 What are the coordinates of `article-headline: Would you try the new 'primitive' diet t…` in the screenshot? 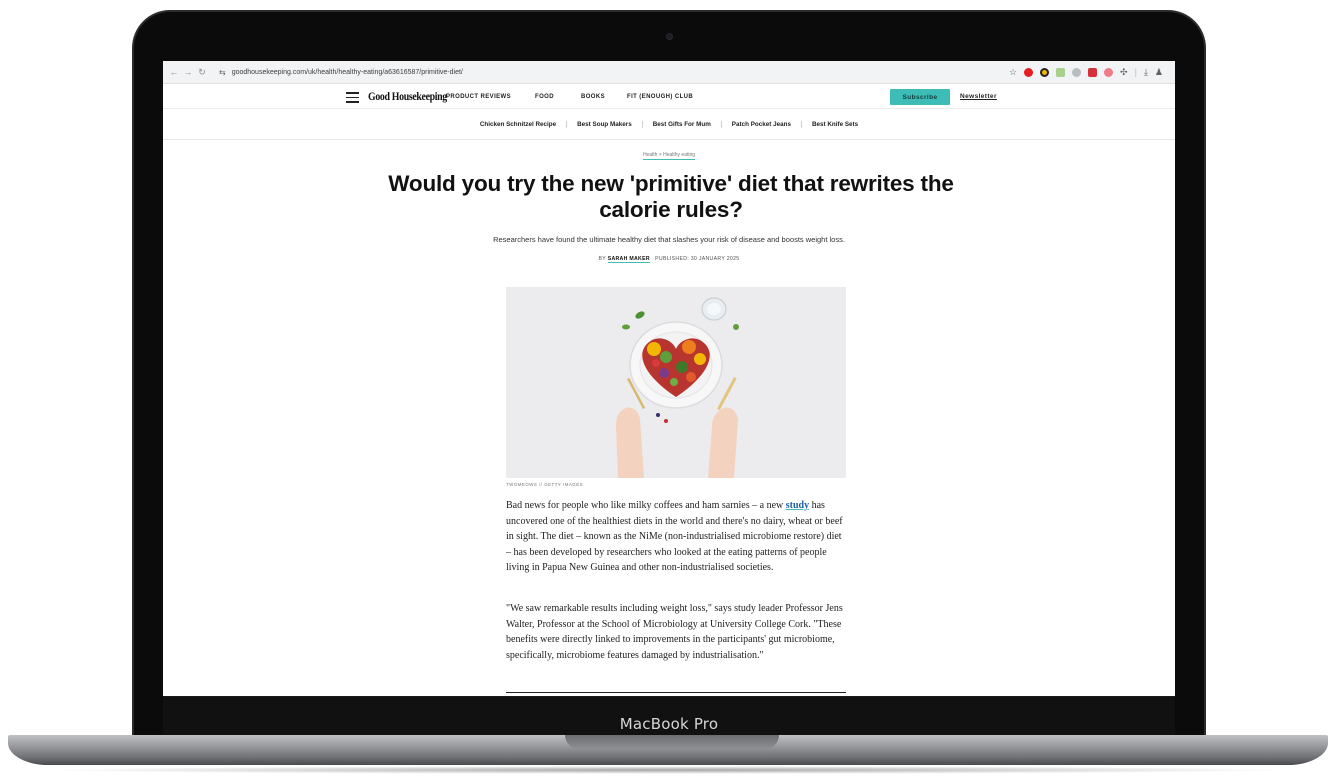 It's located at (671, 197).